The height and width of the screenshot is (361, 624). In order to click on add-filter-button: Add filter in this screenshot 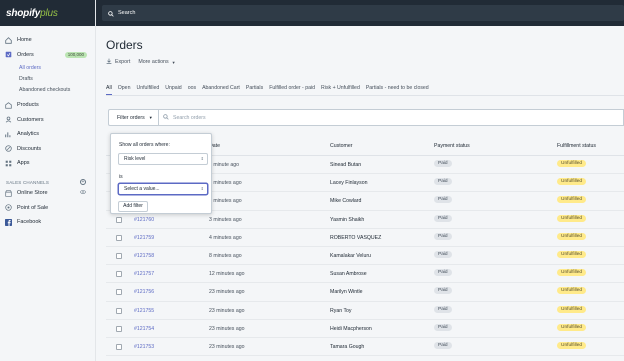, I will do `click(133, 206)`.